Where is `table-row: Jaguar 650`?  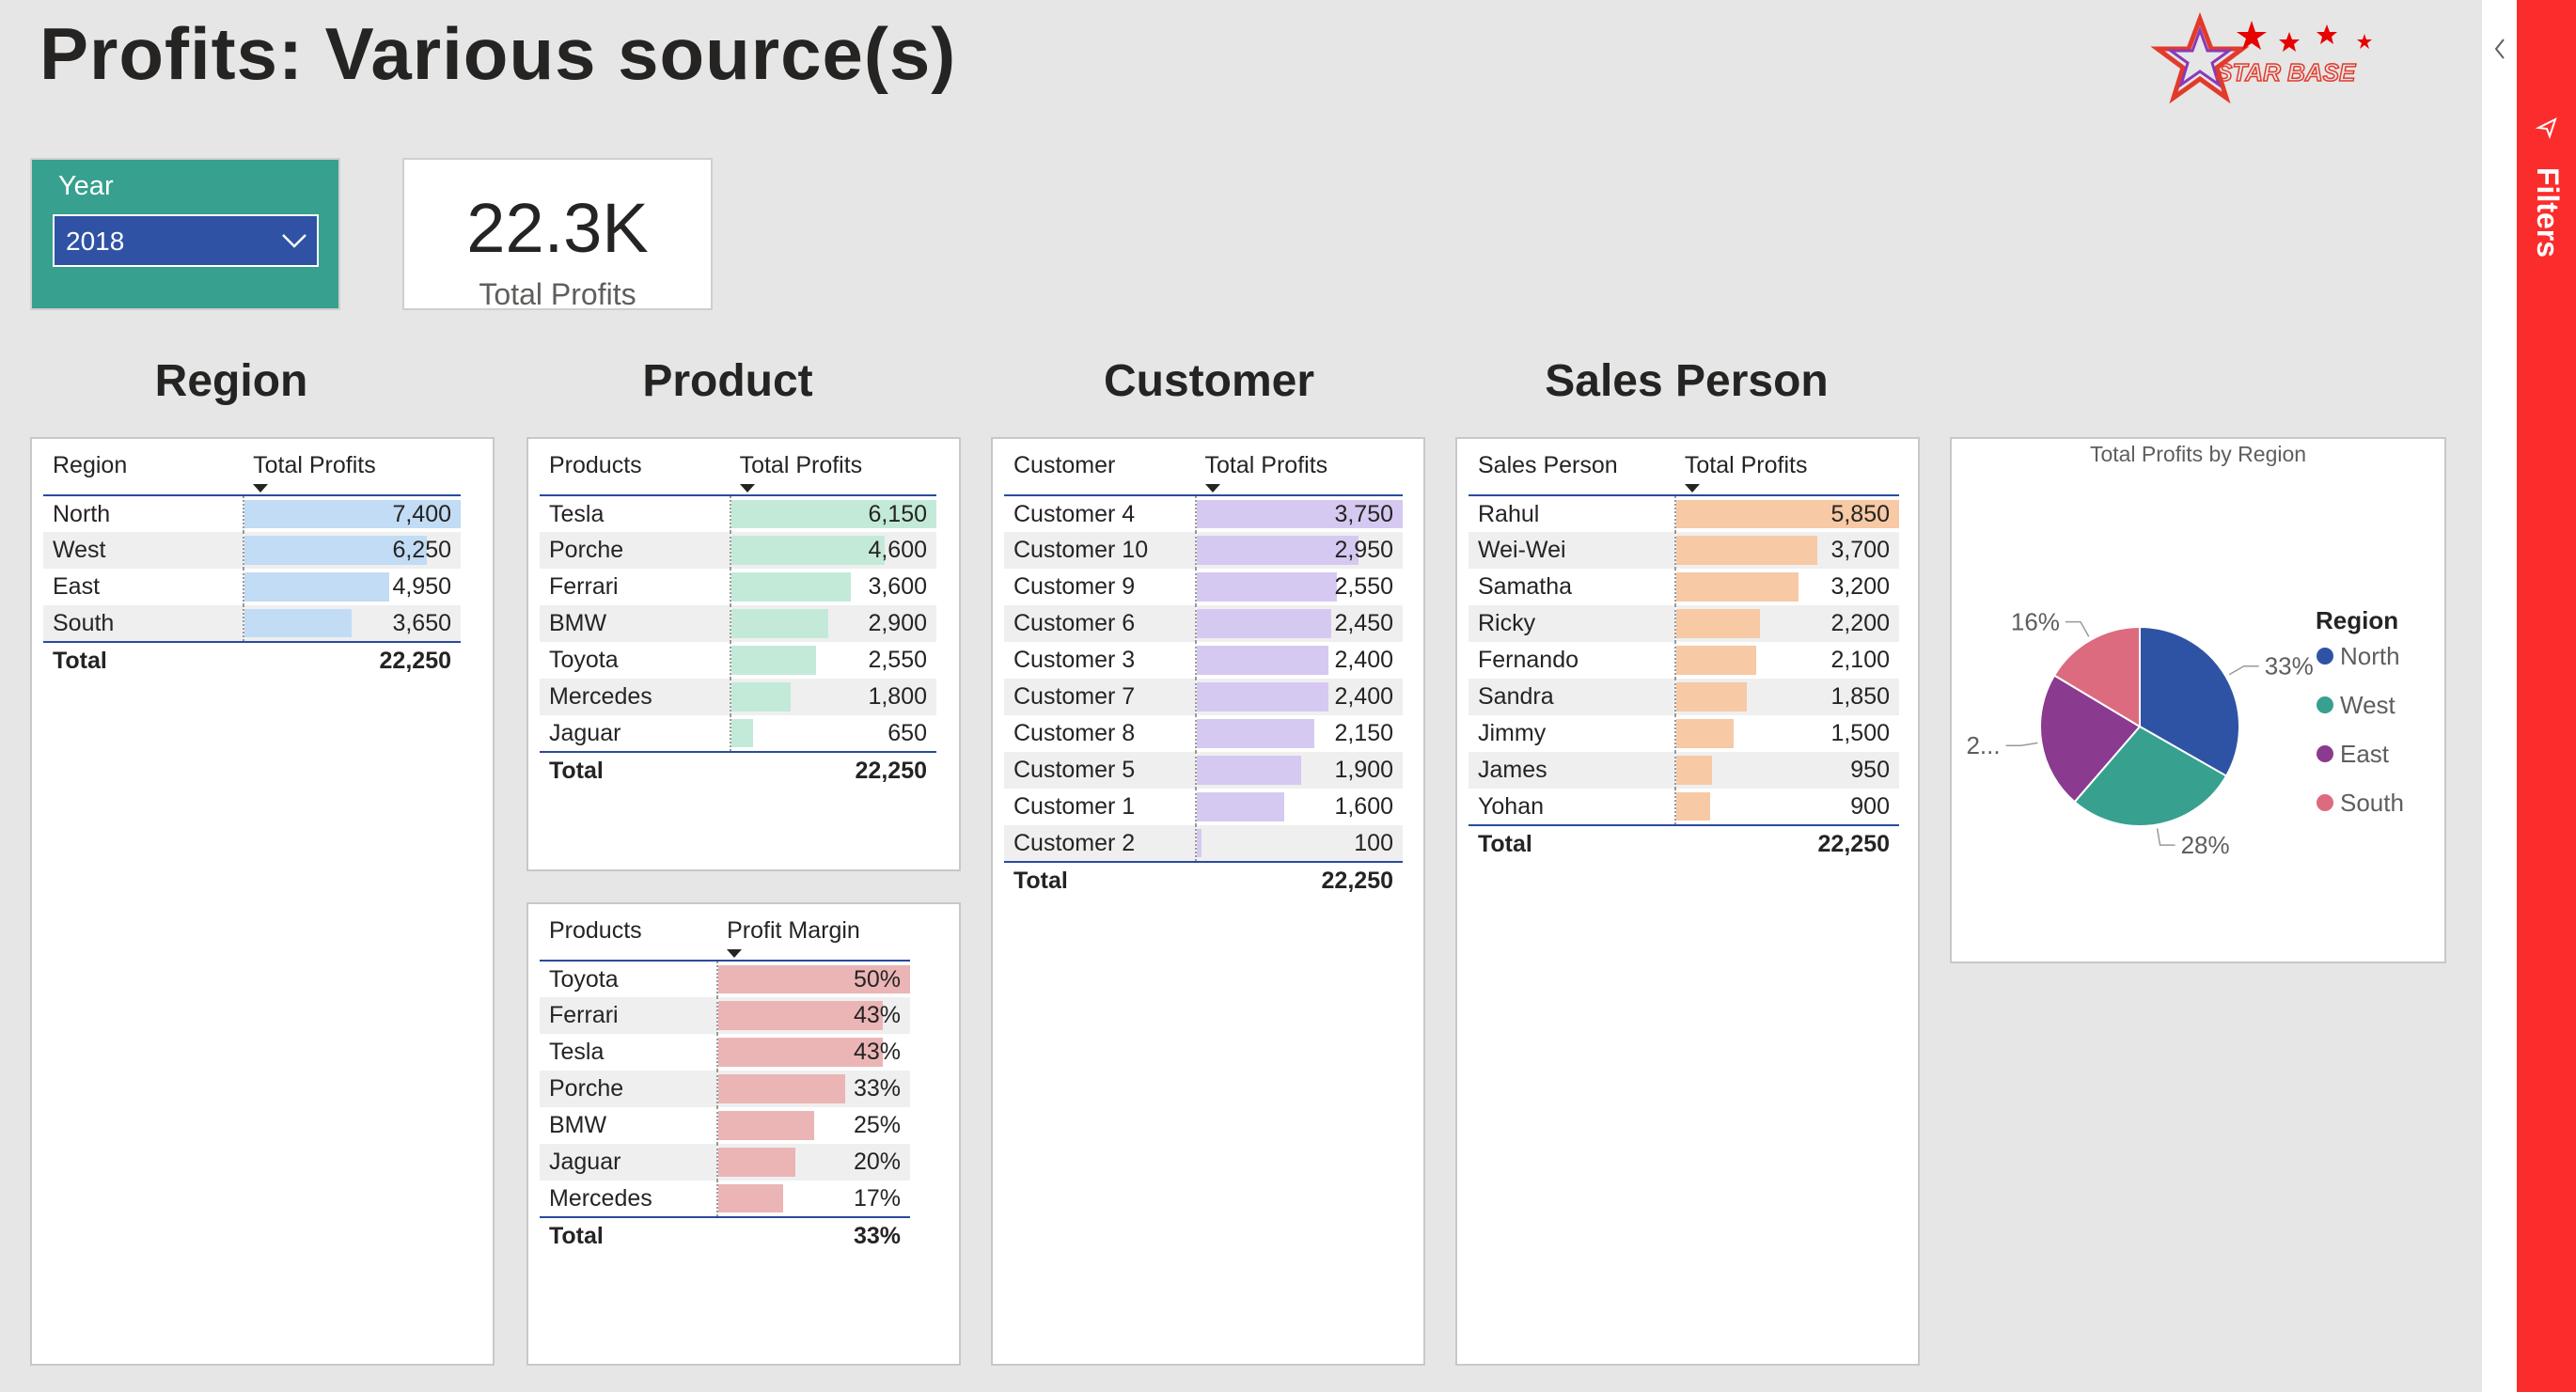
table-row: Jaguar 650 is located at coordinates (738, 733).